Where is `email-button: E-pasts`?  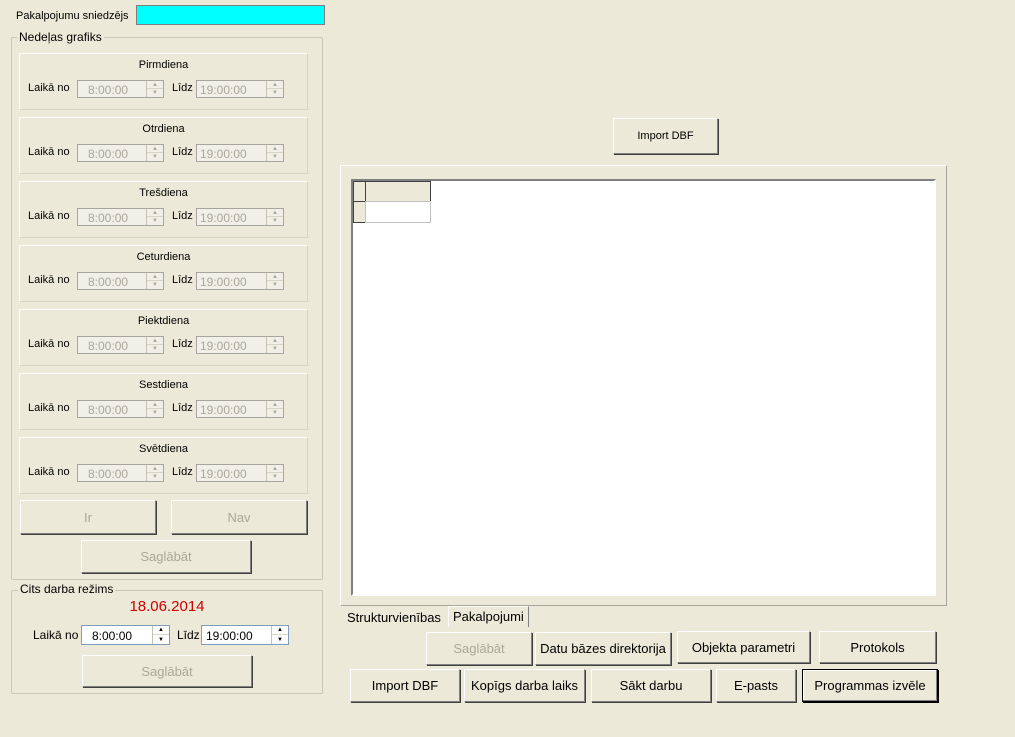 email-button: E-pasts is located at coordinates (756, 685).